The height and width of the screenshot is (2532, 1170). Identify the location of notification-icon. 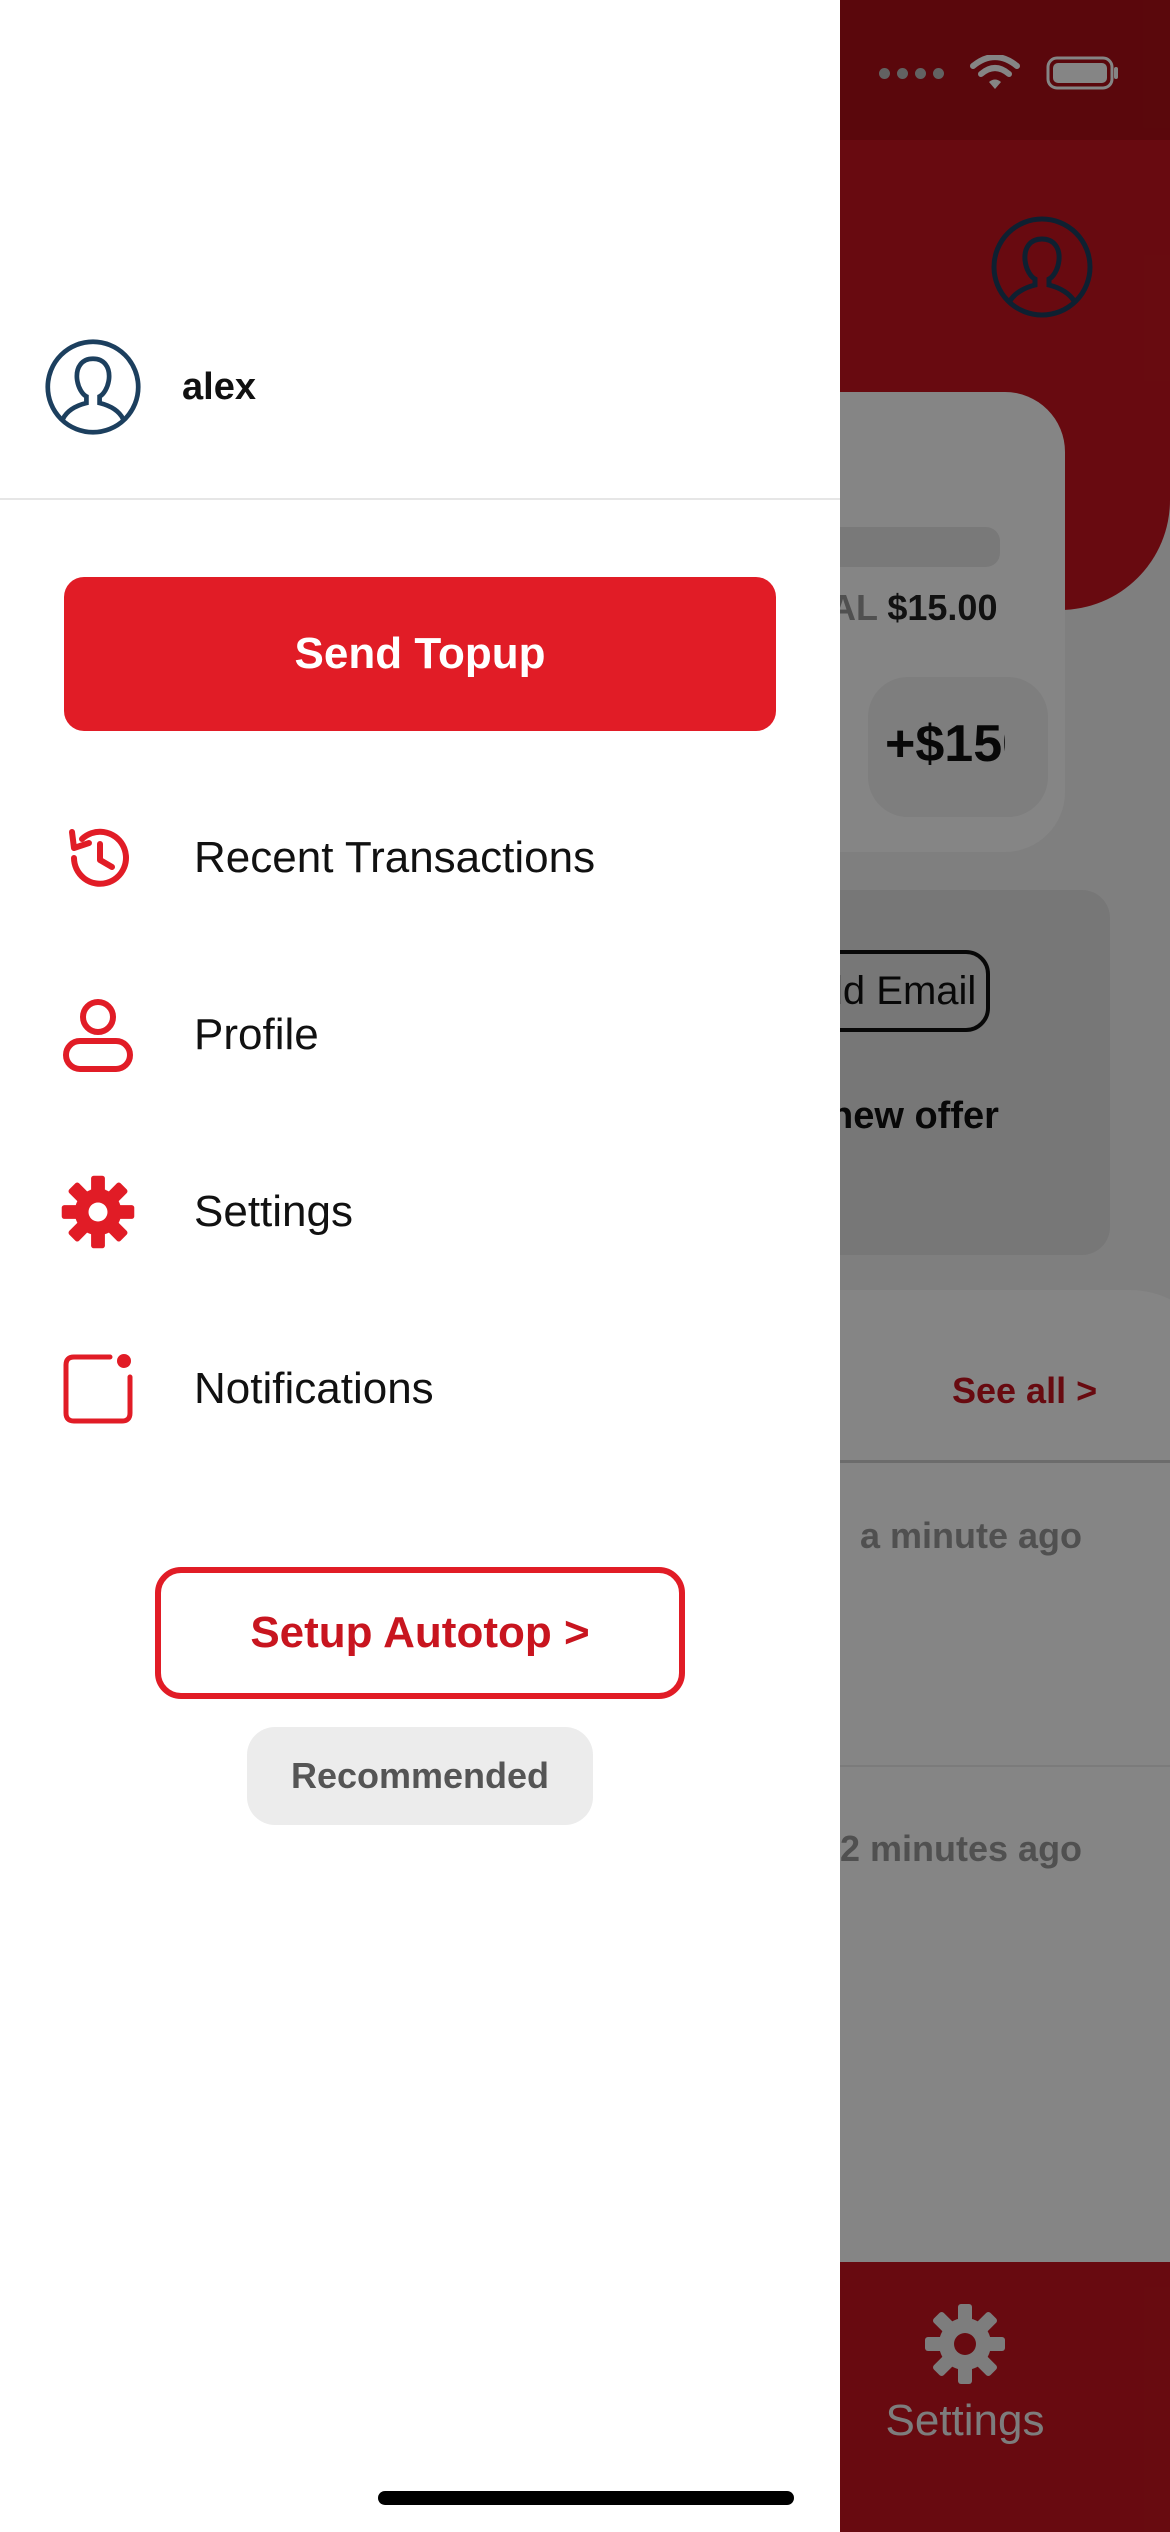
(98, 1389).